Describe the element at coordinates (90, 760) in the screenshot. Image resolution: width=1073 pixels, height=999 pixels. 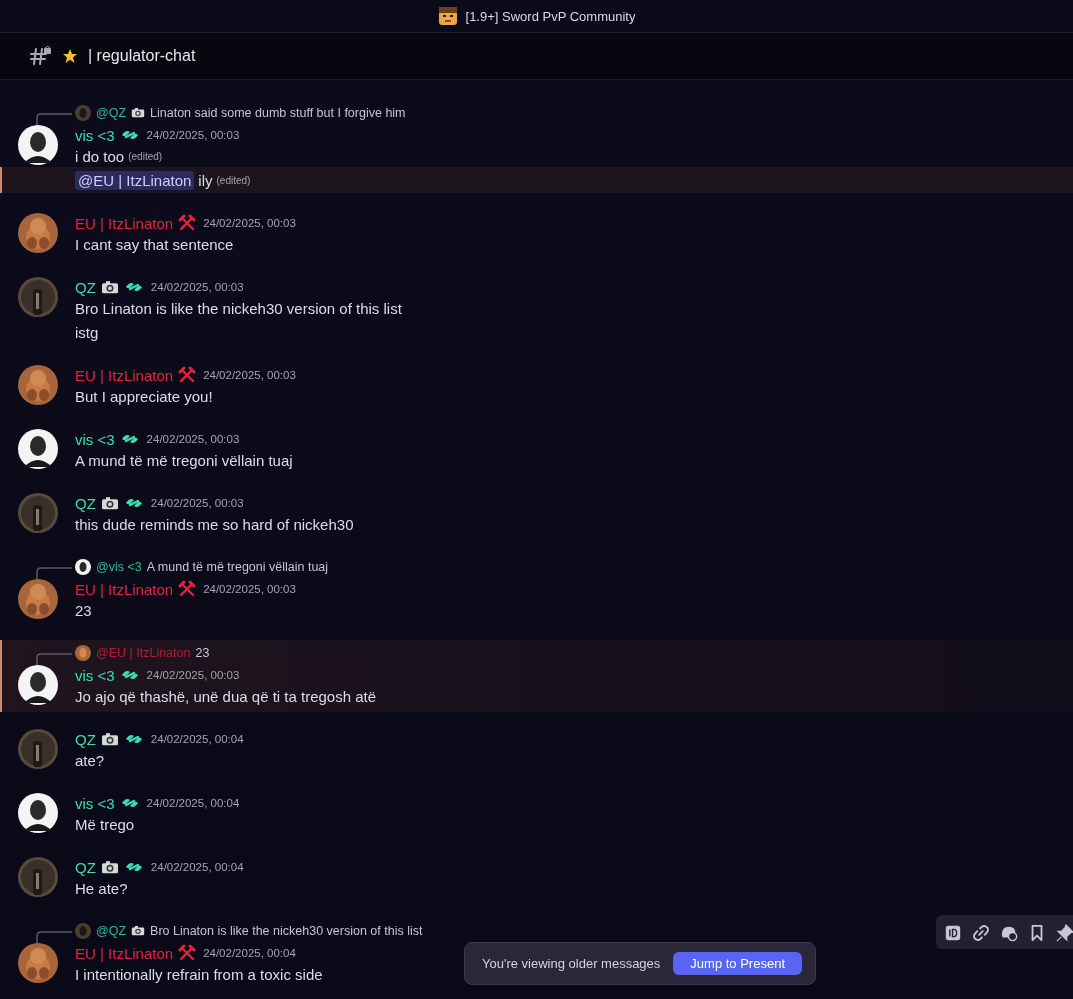
I see `message-text: ate?` at that location.